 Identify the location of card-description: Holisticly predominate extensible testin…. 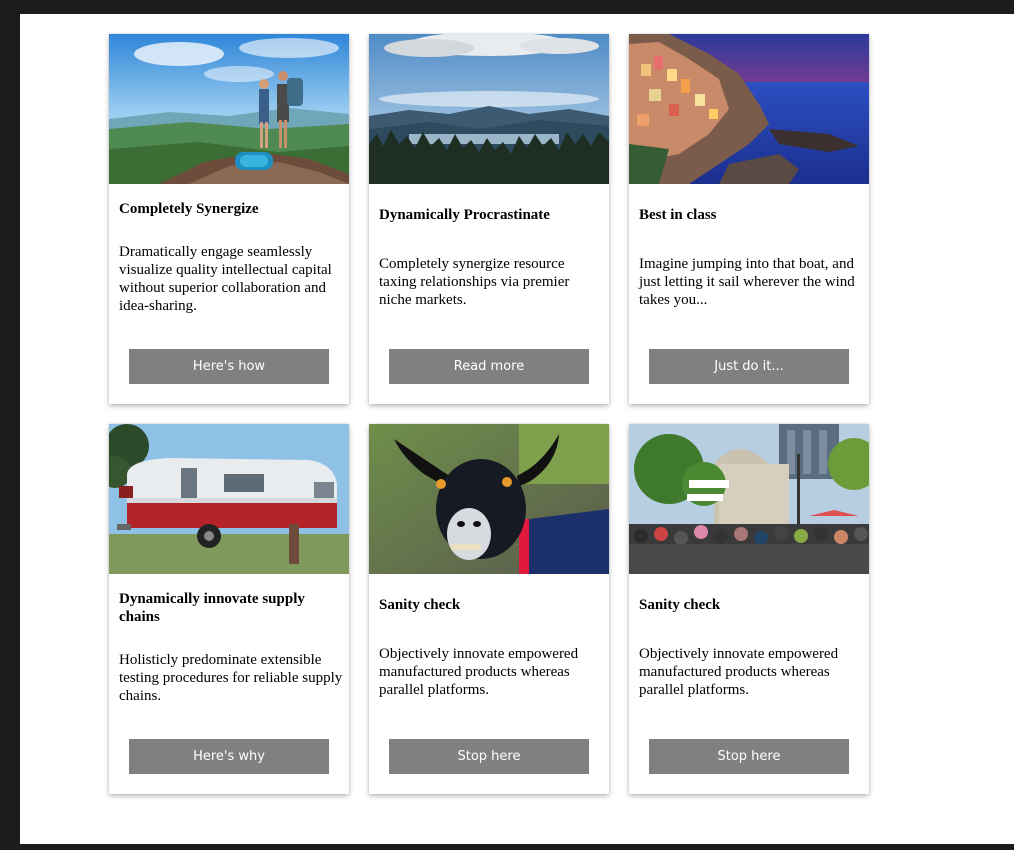
(231, 678).